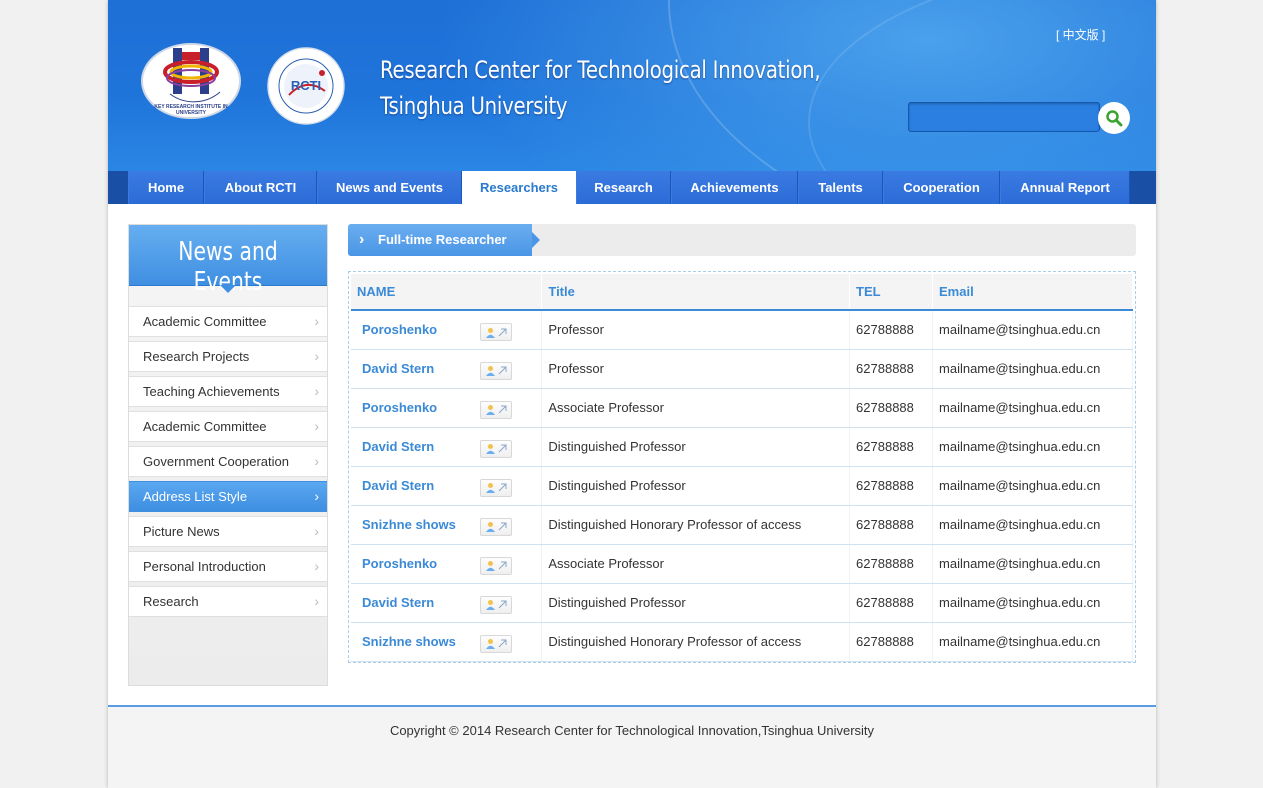  What do you see at coordinates (1004, 117) in the screenshot?
I see `search-input` at bounding box center [1004, 117].